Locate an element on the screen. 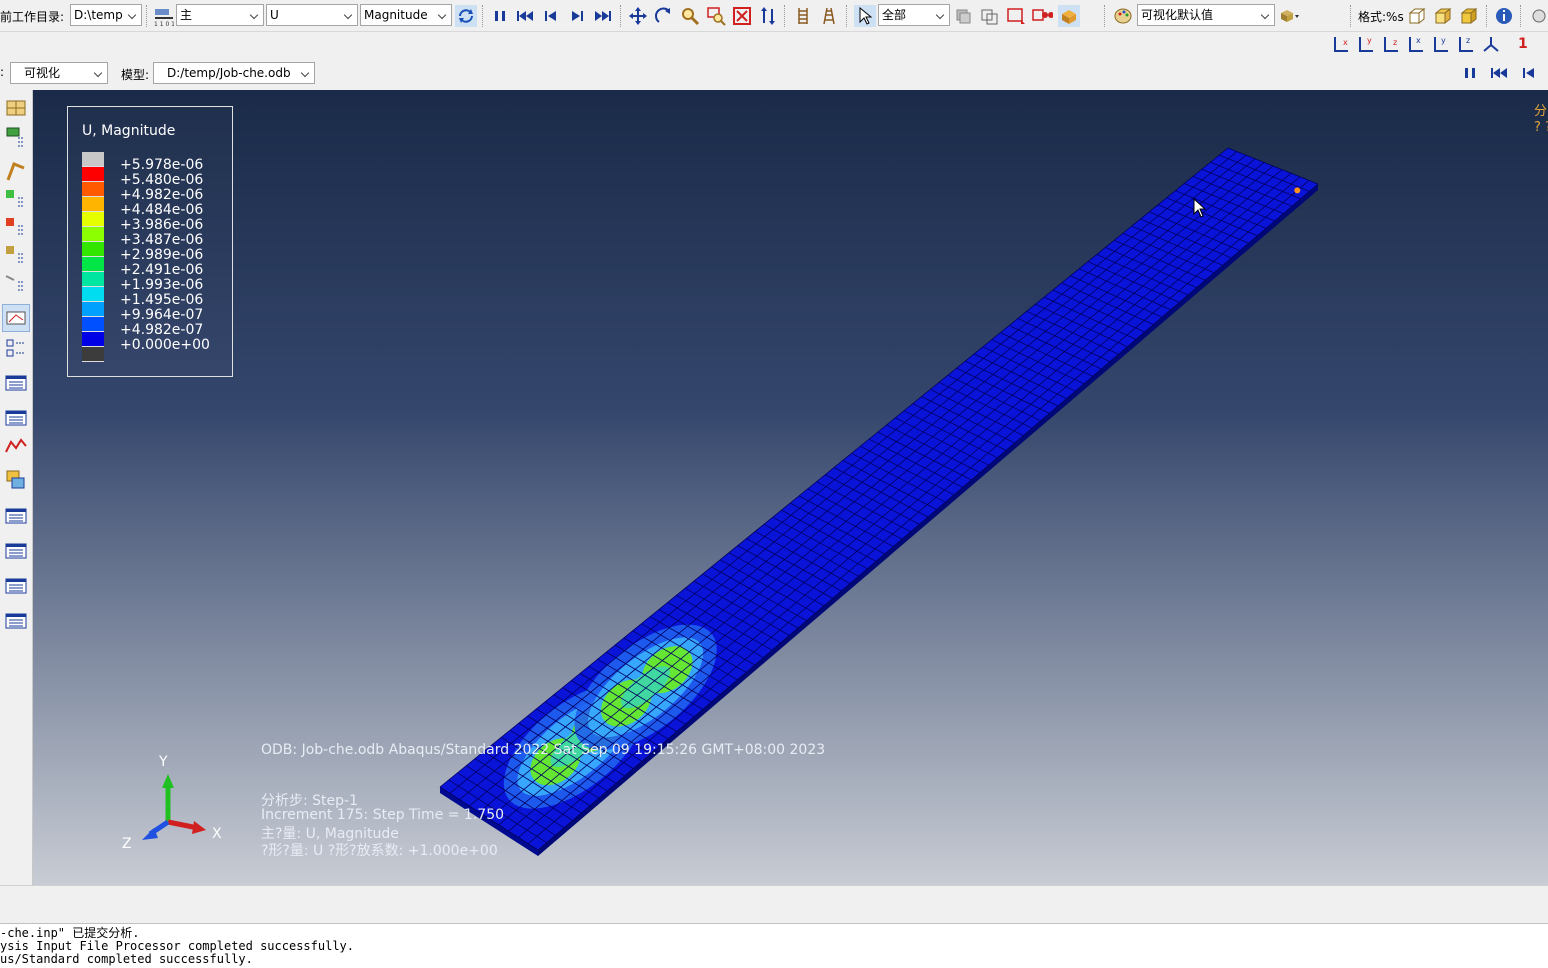 The image size is (1548, 968). display-group-icon is located at coordinates (990, 16).